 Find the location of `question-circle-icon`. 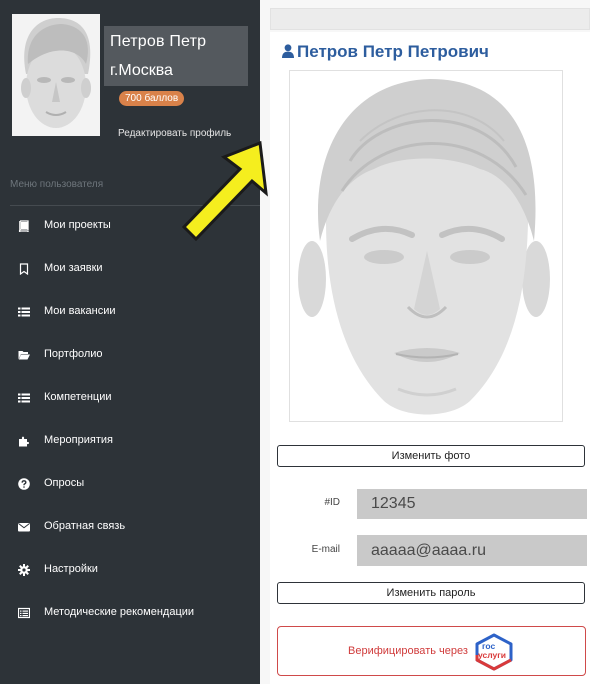

question-circle-icon is located at coordinates (24, 484).